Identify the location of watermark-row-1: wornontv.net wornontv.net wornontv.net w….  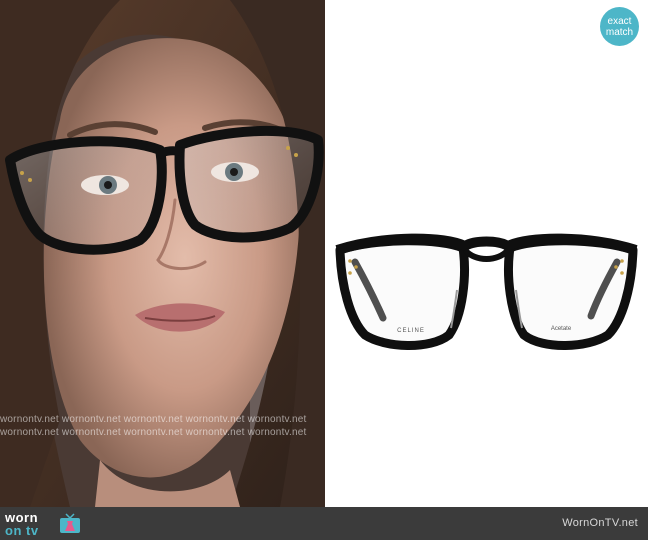
(153, 419).